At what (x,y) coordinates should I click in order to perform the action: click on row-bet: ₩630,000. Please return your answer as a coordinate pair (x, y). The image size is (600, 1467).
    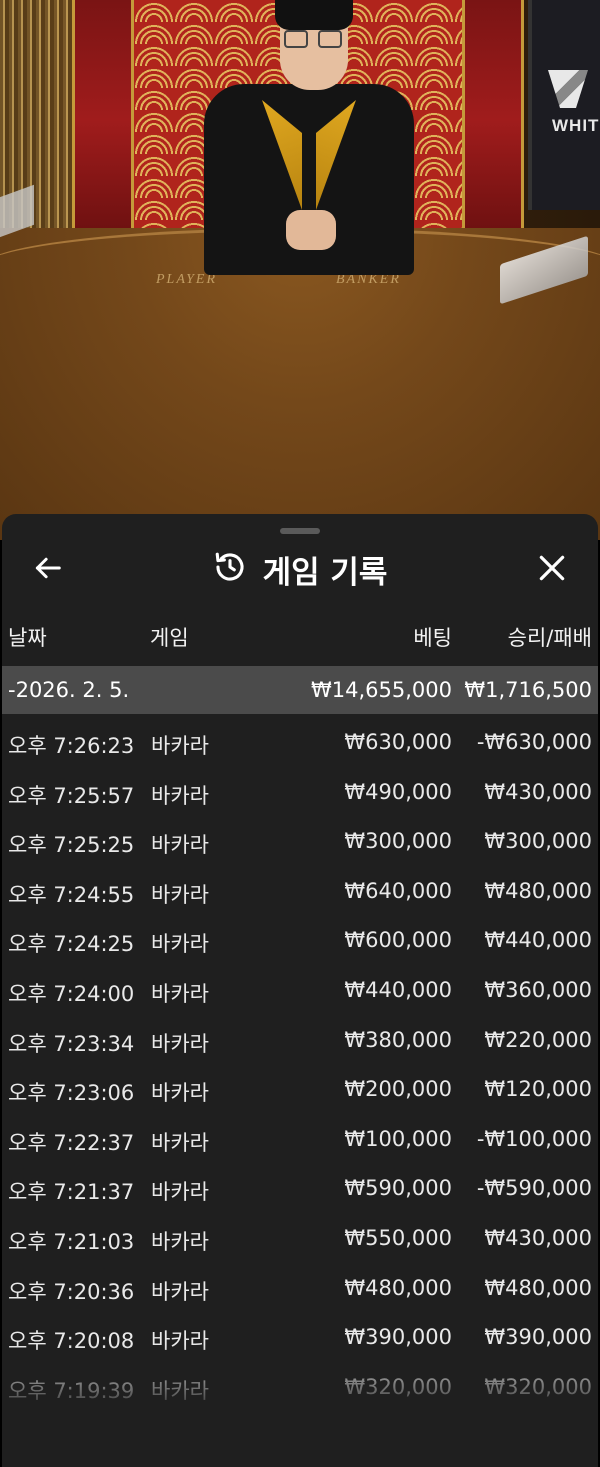
    Looking at the image, I should click on (398, 742).